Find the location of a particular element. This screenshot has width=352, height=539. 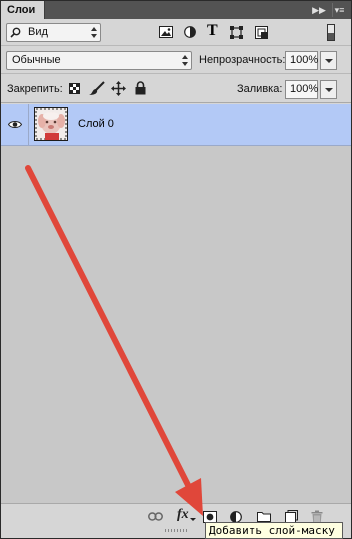

adjustment-filter-icon is located at coordinates (190, 32).